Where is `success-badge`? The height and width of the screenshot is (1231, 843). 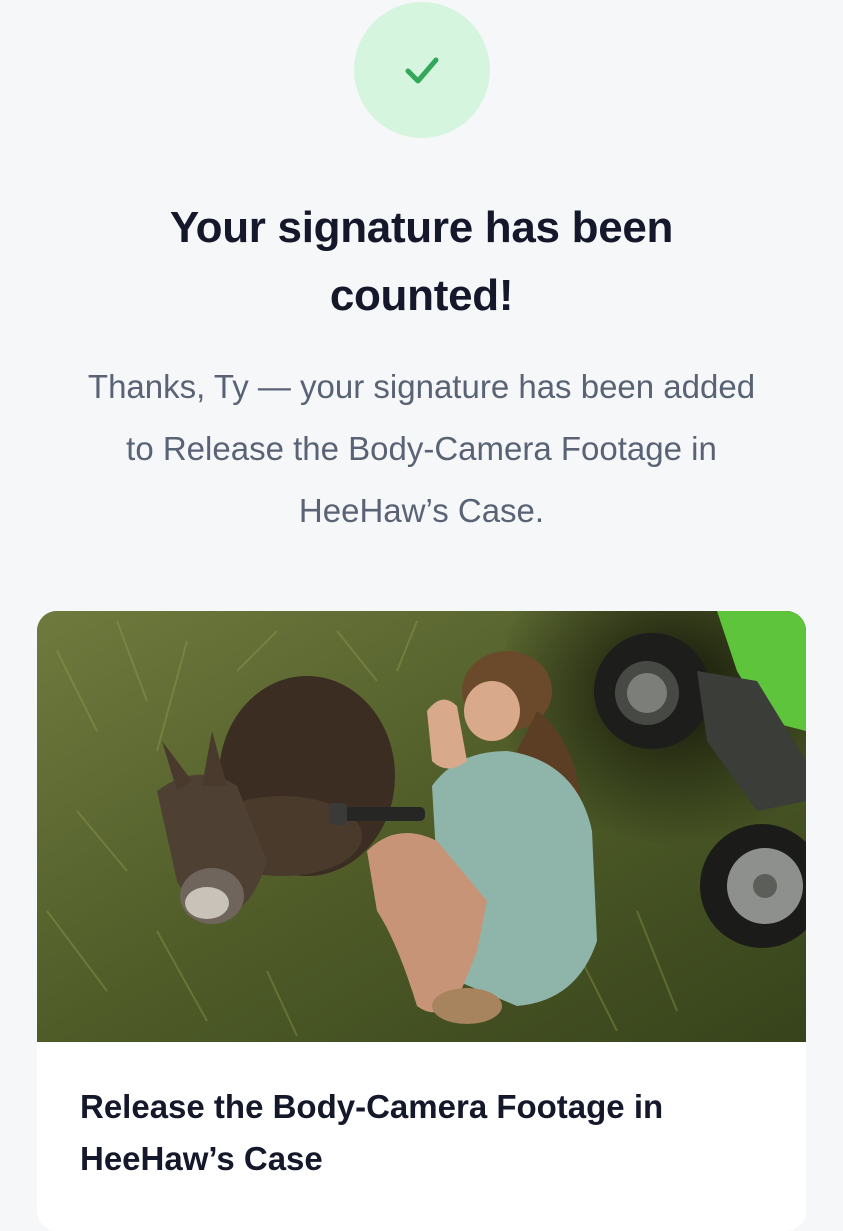 success-badge is located at coordinates (422, 70).